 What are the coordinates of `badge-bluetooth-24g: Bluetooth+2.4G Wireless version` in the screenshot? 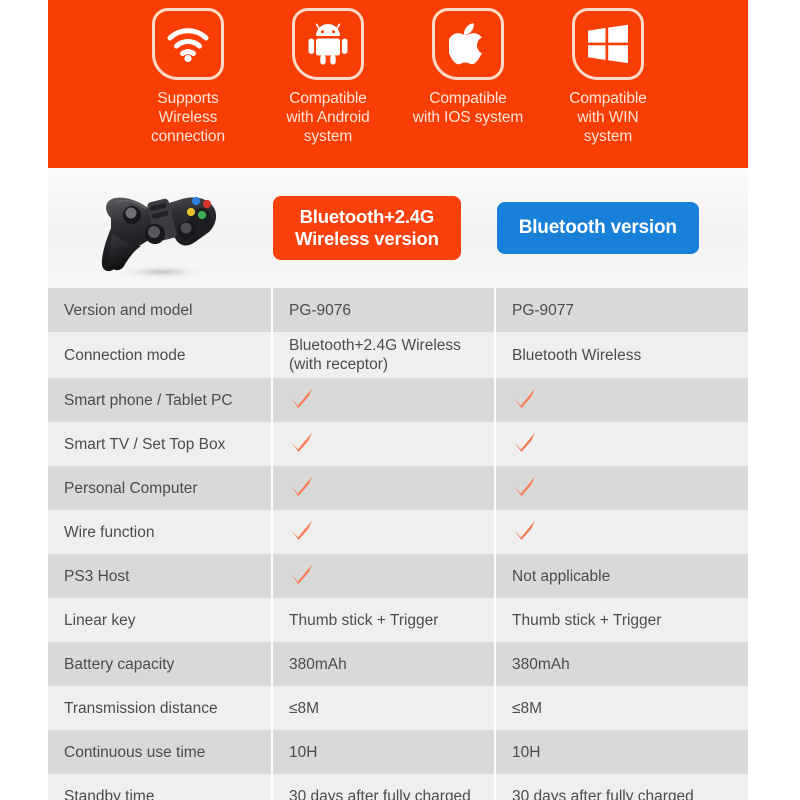 It's located at (367, 228).